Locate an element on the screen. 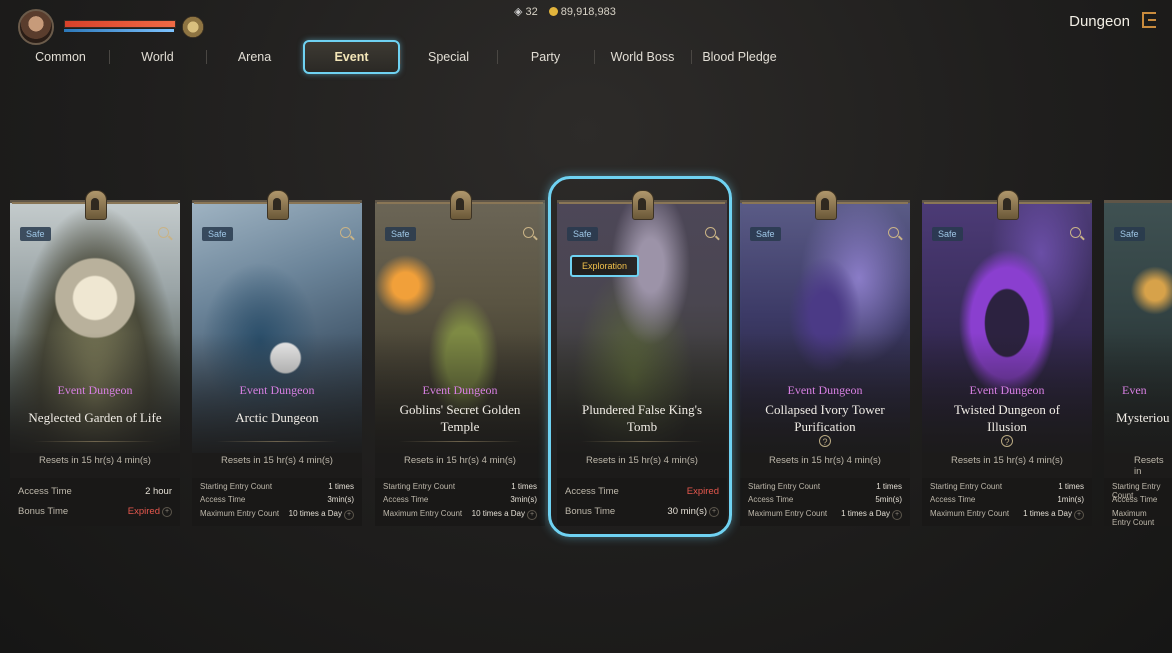 The image size is (1172, 653). tab-special: Special is located at coordinates (448, 57).